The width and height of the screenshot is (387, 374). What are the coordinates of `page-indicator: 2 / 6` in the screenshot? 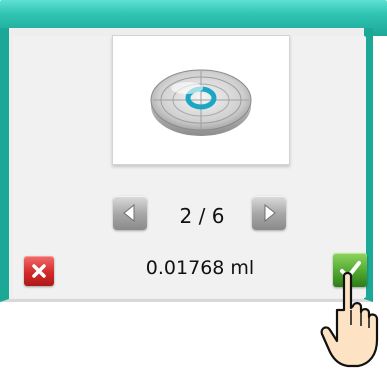 It's located at (202, 216).